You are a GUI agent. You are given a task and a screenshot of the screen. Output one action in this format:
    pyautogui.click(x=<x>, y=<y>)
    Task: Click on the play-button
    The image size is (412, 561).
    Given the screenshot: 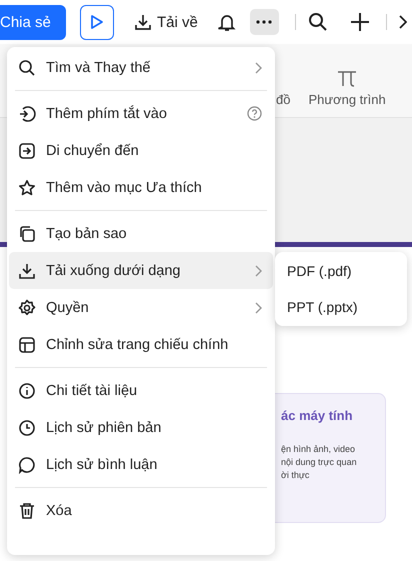 What is the action you would take?
    pyautogui.click(x=97, y=22)
    